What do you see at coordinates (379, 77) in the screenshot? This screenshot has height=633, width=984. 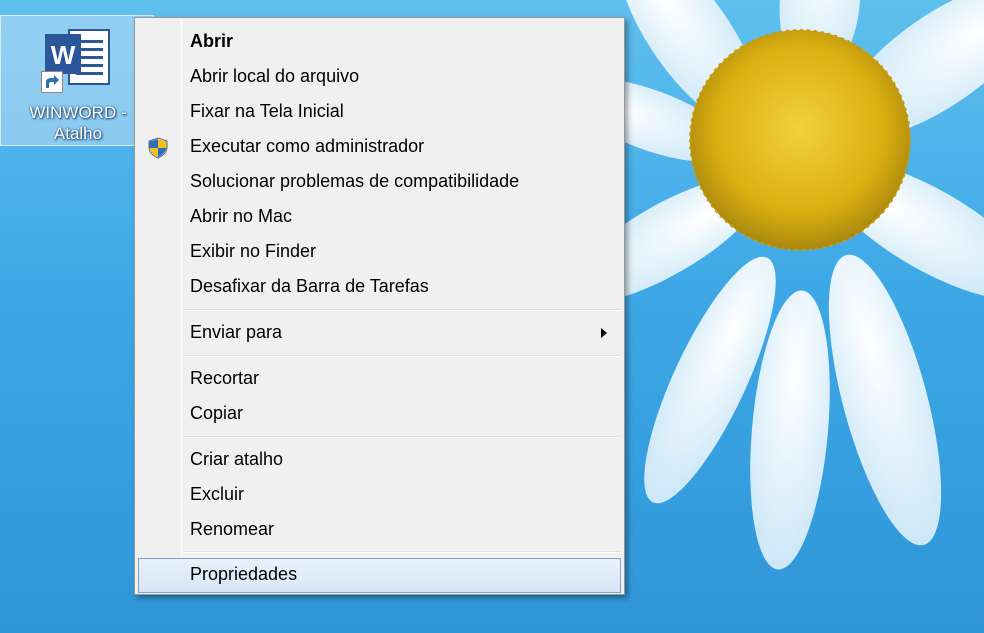 I see `menu-item-abrir-local: Abrir local do arquivo` at bounding box center [379, 77].